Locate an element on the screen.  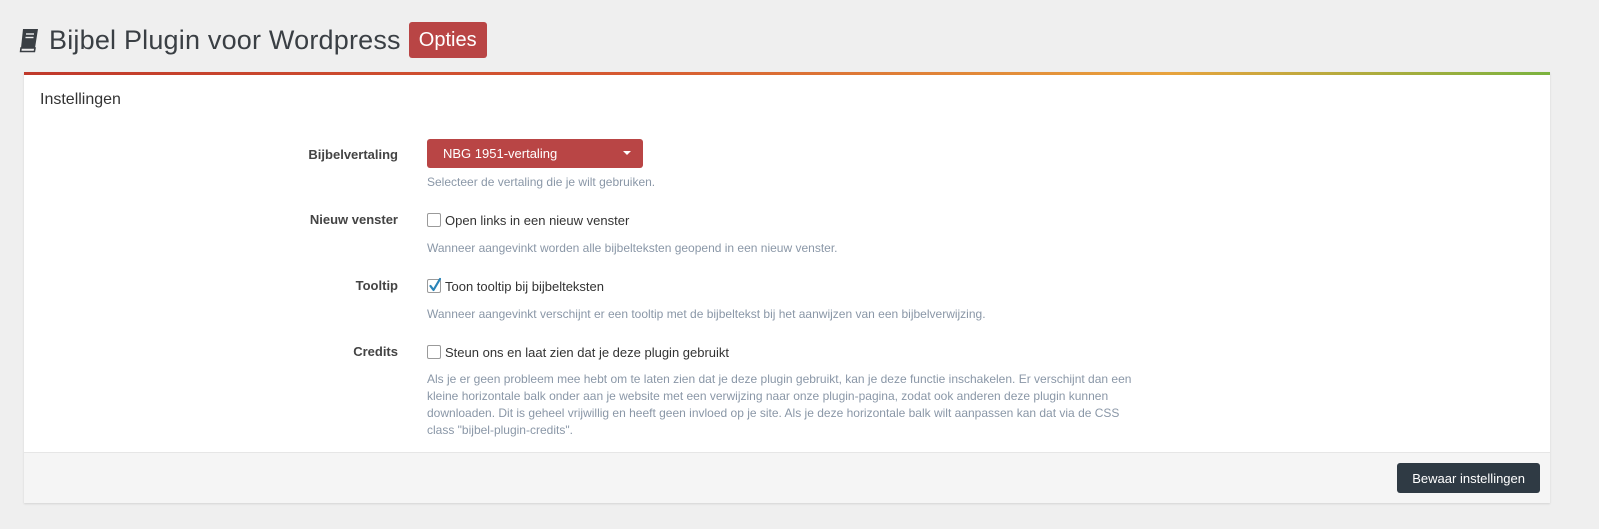
page-header: Bijbel Plugin voor Wordpress Opties is located at coordinates (252, 40).